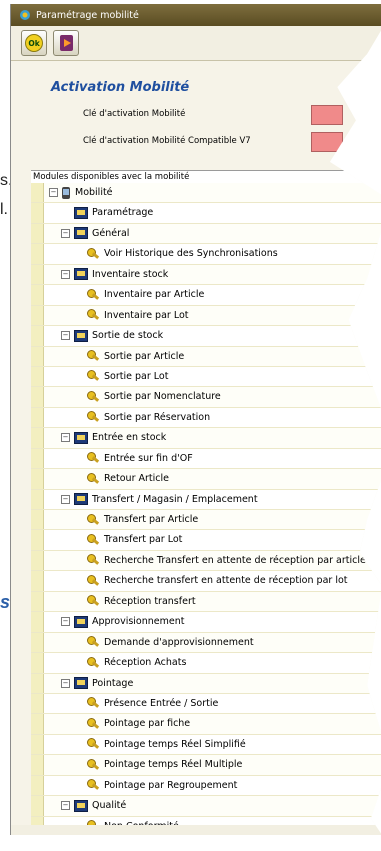 The image size is (381, 851). Describe the element at coordinates (206, 177) in the screenshot. I see `tree-header: Modules disponibles avec la mobilité` at that location.